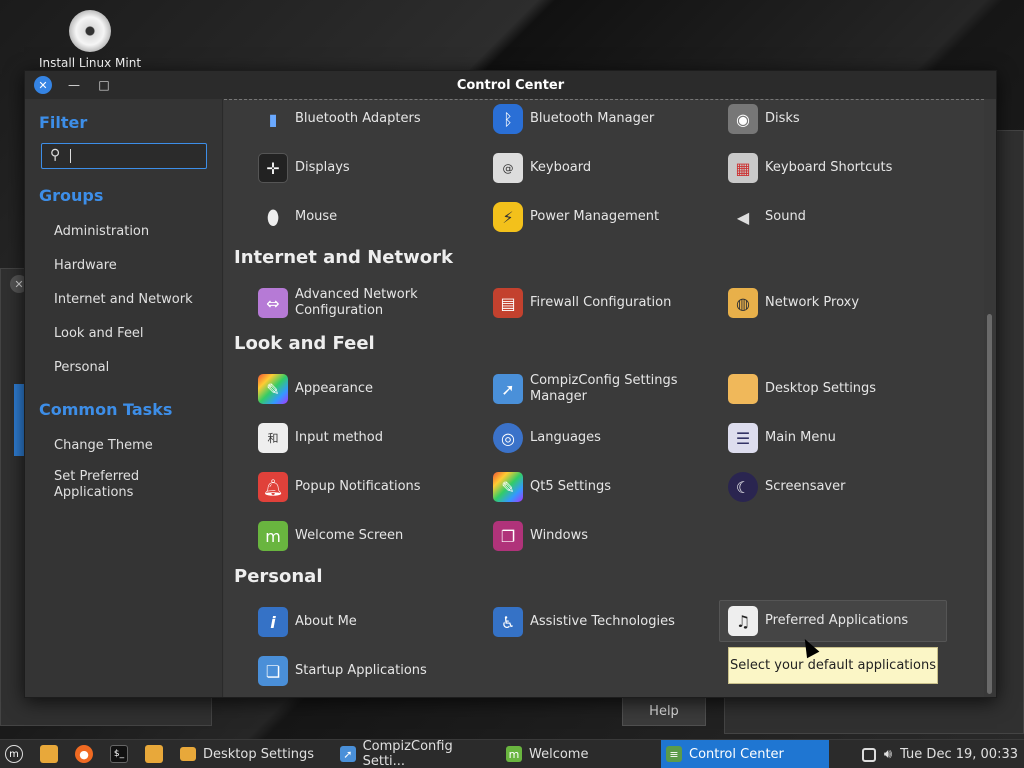 The height and width of the screenshot is (768, 1024). I want to click on firefox-icon: ●, so click(84, 754).